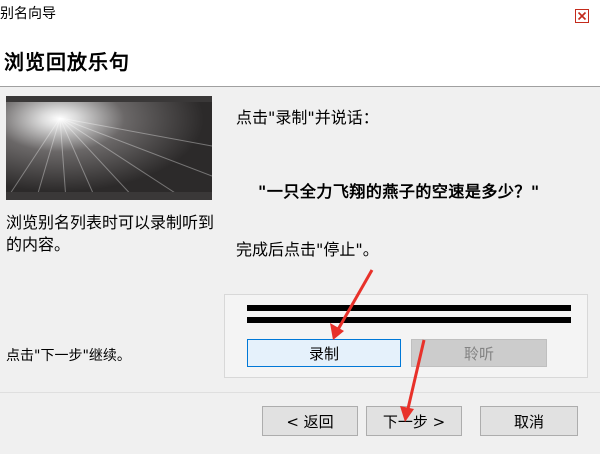 The height and width of the screenshot is (454, 600). What do you see at coordinates (409, 308) in the screenshot?
I see `level-meter-top` at bounding box center [409, 308].